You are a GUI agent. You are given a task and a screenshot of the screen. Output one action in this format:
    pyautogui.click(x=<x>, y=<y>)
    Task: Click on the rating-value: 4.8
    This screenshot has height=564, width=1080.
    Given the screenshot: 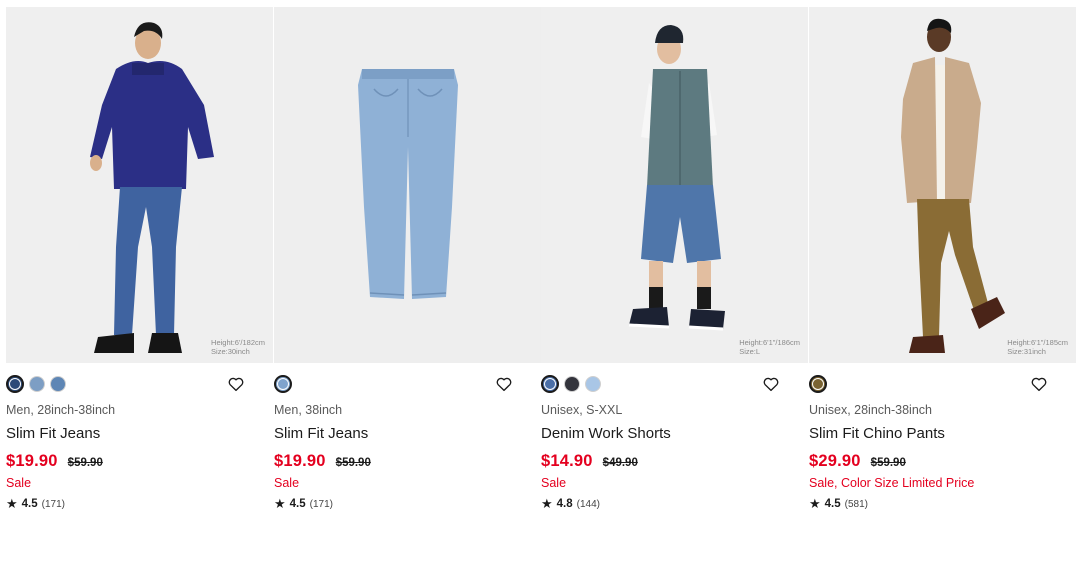 What is the action you would take?
    pyautogui.click(x=564, y=504)
    